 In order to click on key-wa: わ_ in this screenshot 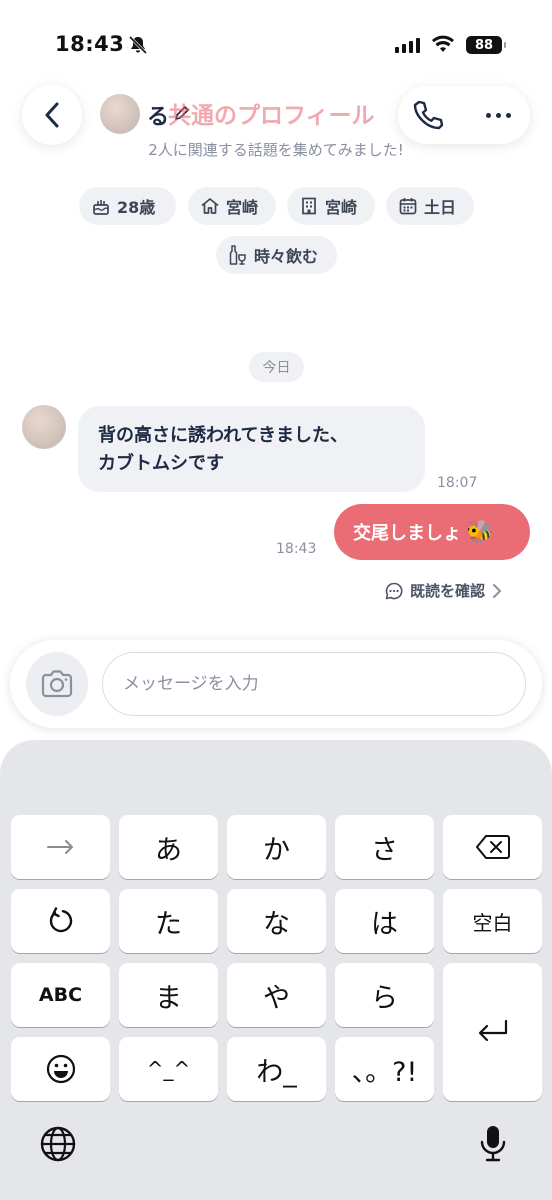, I will do `click(276, 1069)`.